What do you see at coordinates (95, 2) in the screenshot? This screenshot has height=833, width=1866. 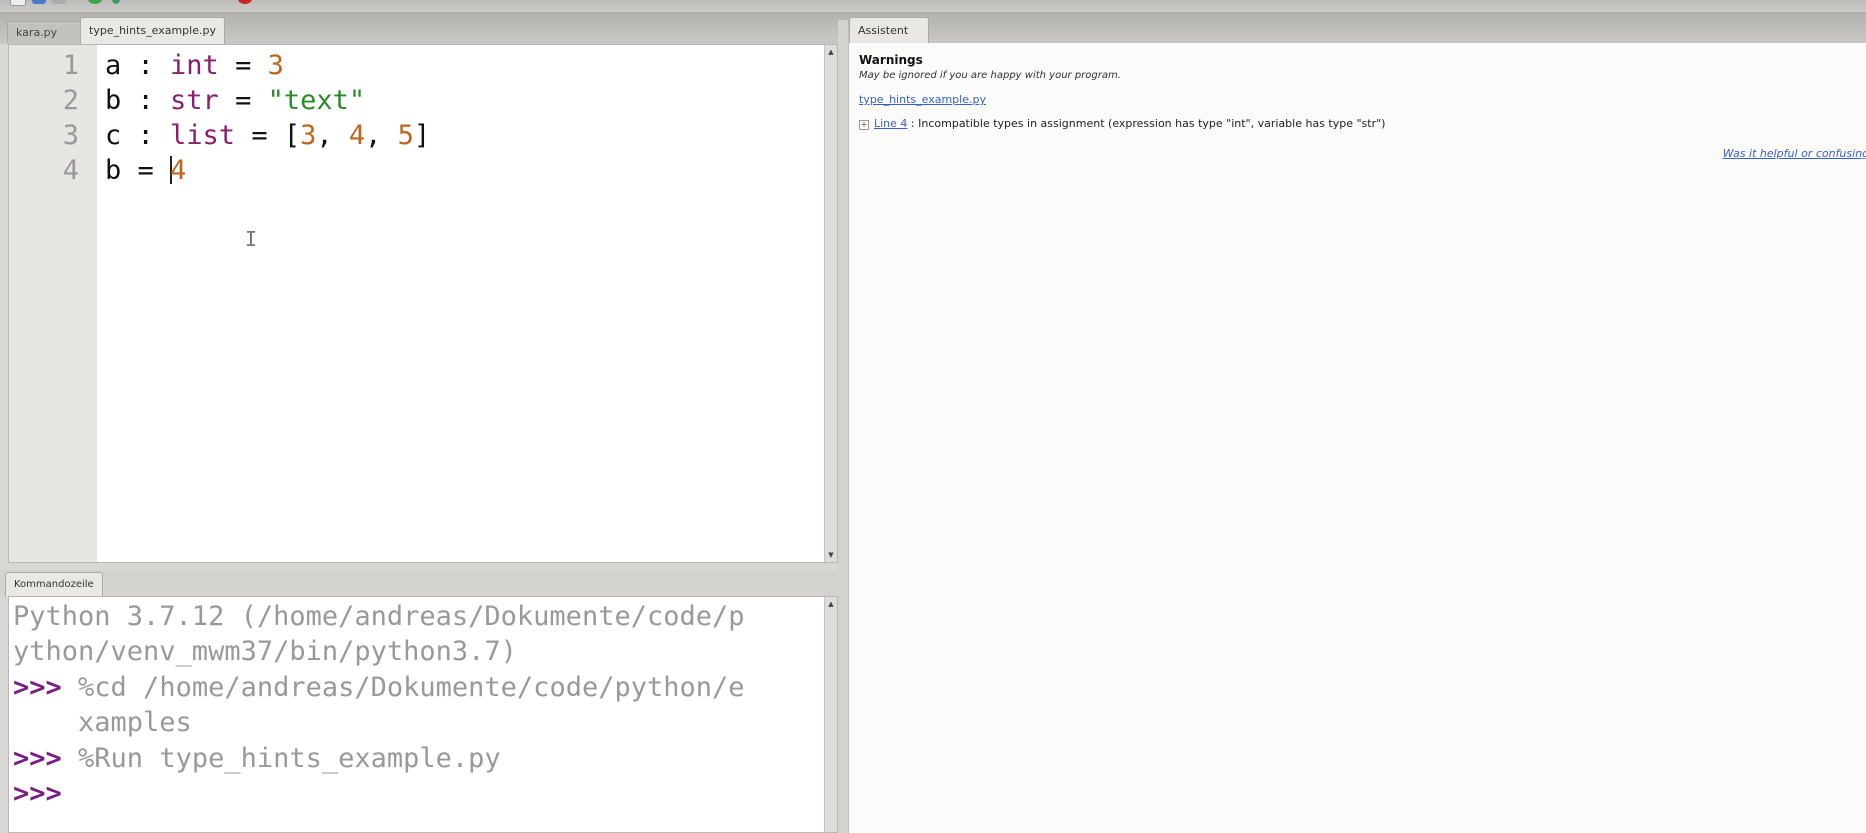 I see `run-icon` at bounding box center [95, 2].